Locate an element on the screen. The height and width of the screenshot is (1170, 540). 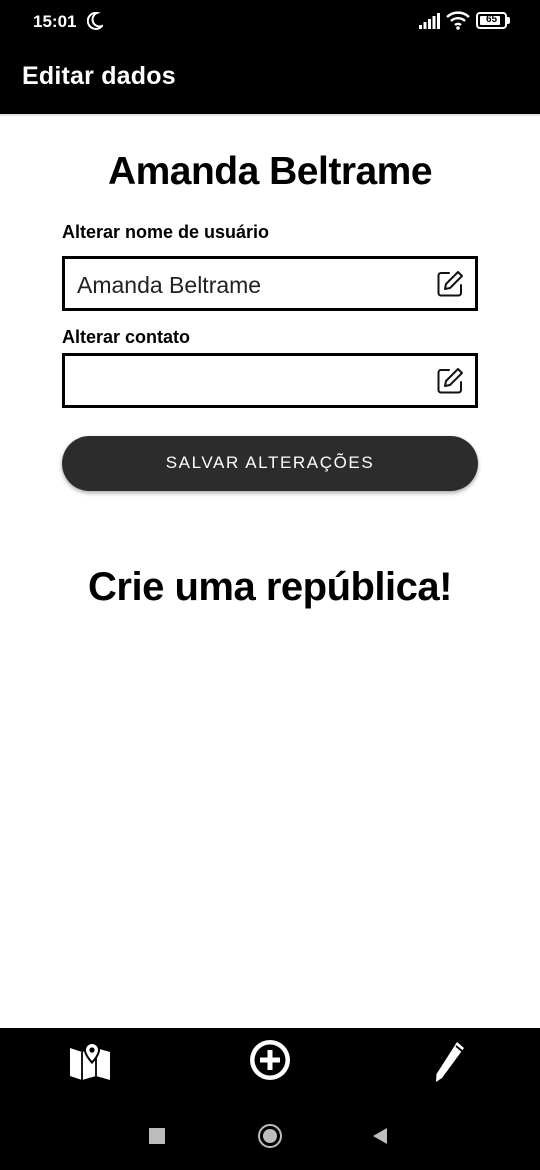
battery-level: 65 is located at coordinates (491, 19).